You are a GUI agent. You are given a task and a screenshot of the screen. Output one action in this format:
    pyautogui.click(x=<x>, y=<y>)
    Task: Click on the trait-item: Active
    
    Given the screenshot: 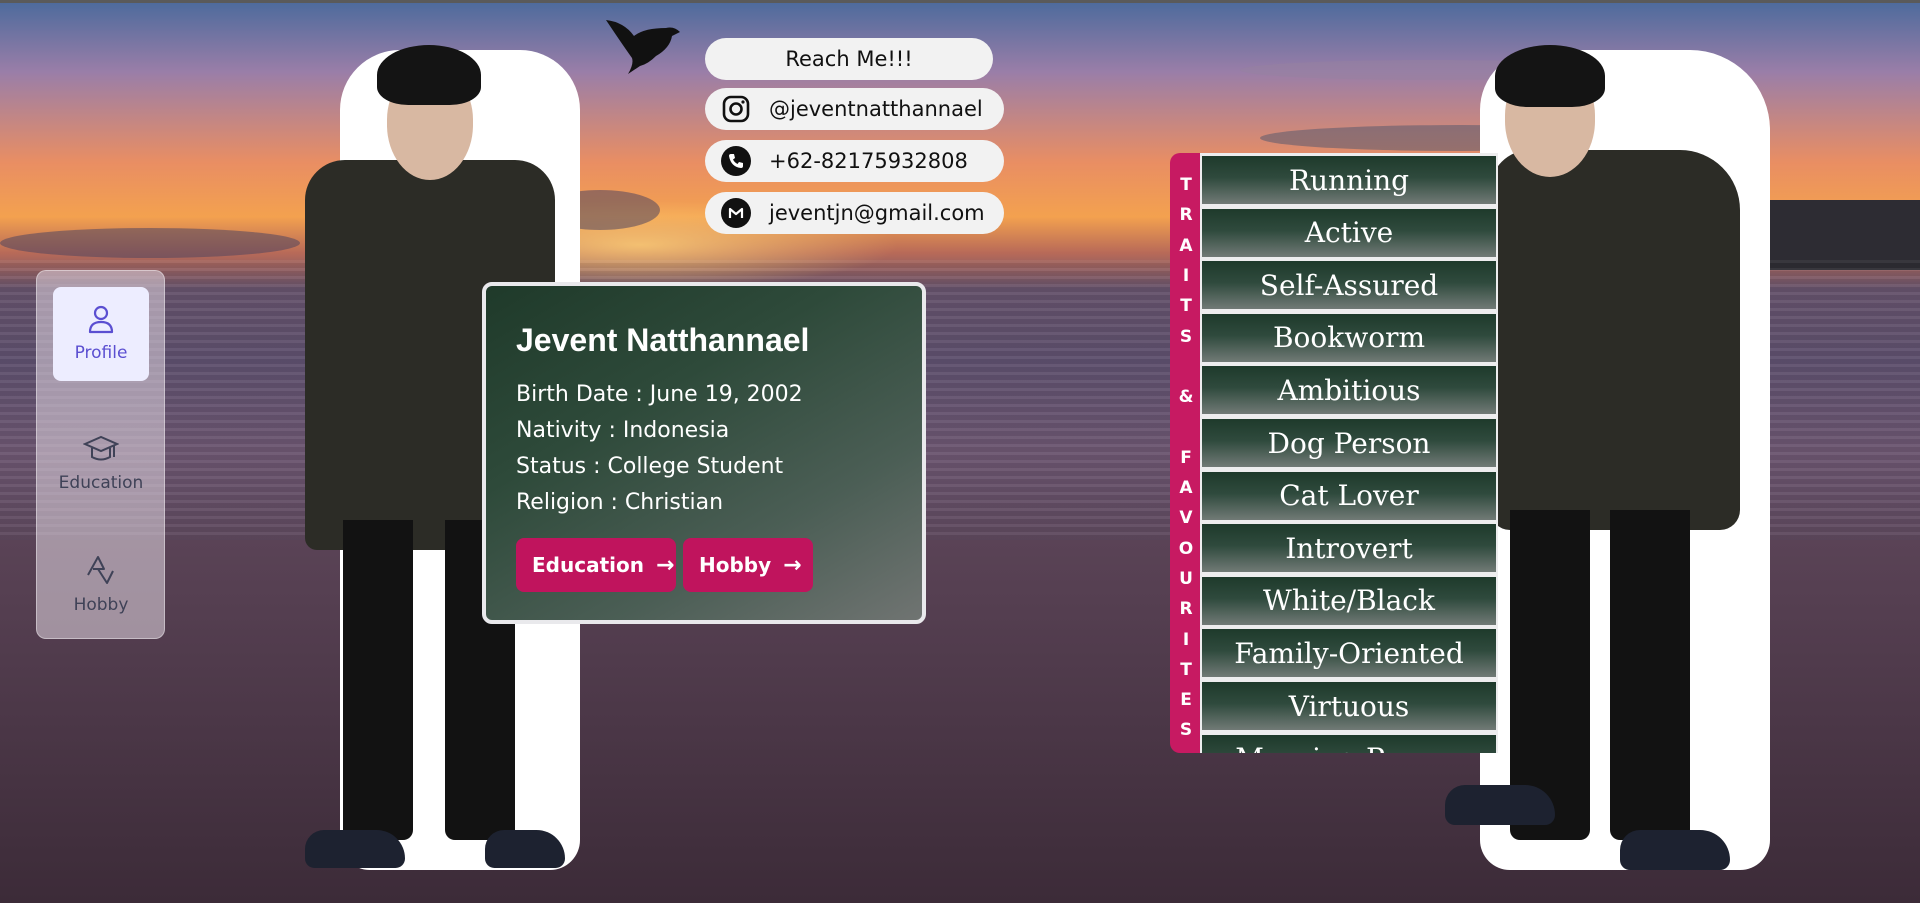 What is the action you would take?
    pyautogui.click(x=1349, y=232)
    